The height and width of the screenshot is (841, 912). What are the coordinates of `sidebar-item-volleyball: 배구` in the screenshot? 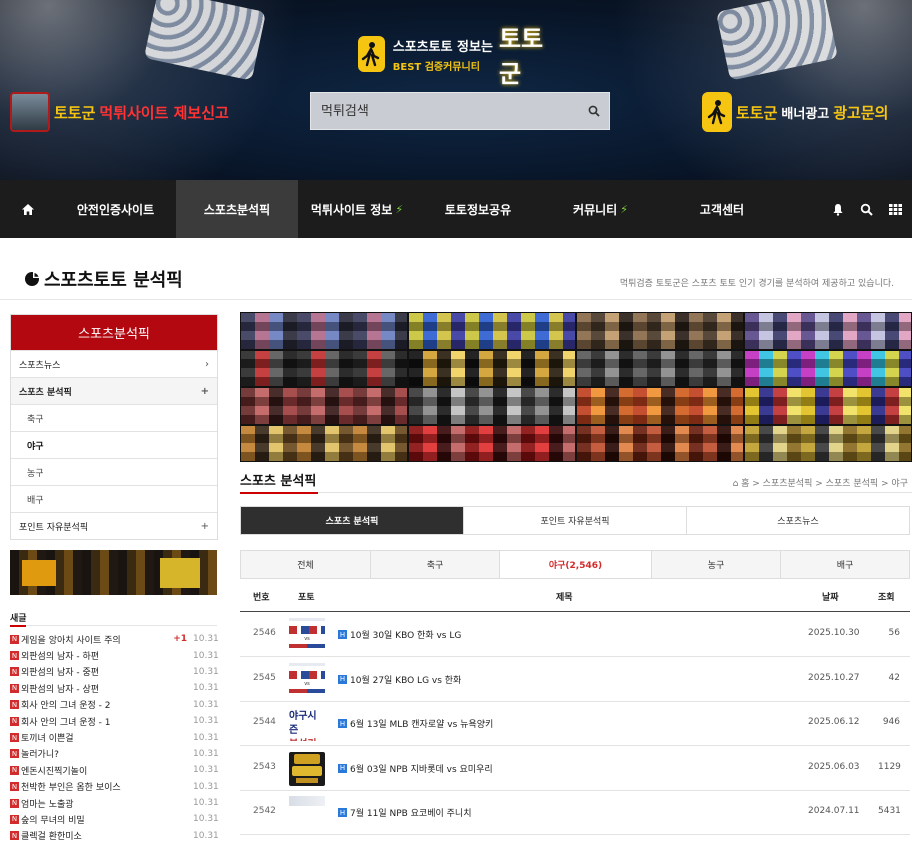 It's located at (114, 498).